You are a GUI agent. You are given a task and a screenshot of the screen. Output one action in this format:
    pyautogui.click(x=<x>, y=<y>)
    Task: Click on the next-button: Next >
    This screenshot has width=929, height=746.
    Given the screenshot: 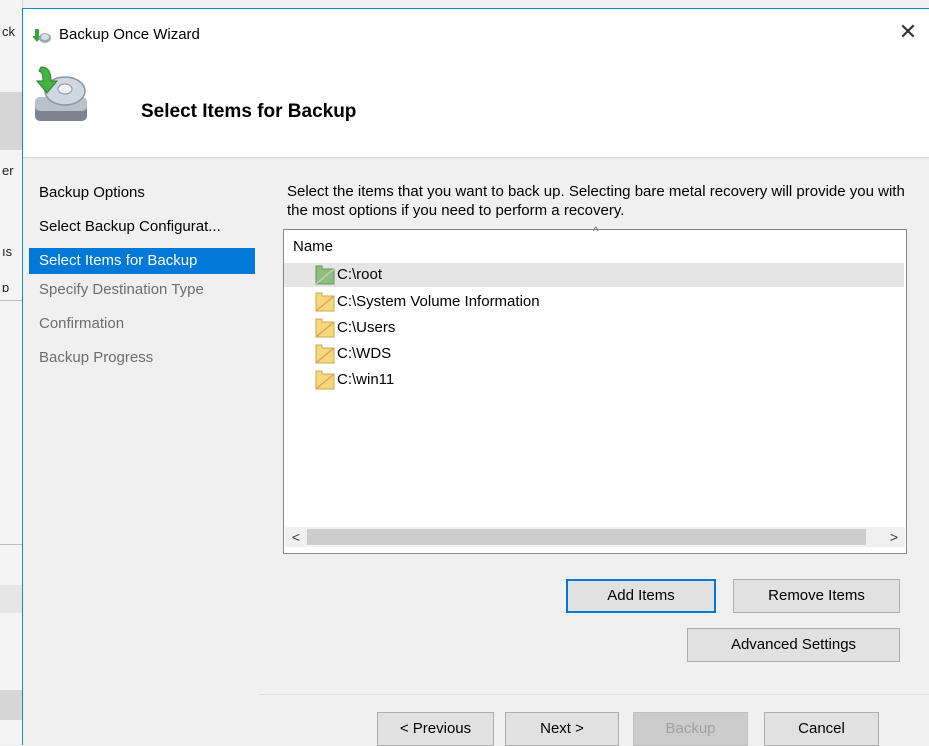 What is the action you would take?
    pyautogui.click(x=562, y=729)
    